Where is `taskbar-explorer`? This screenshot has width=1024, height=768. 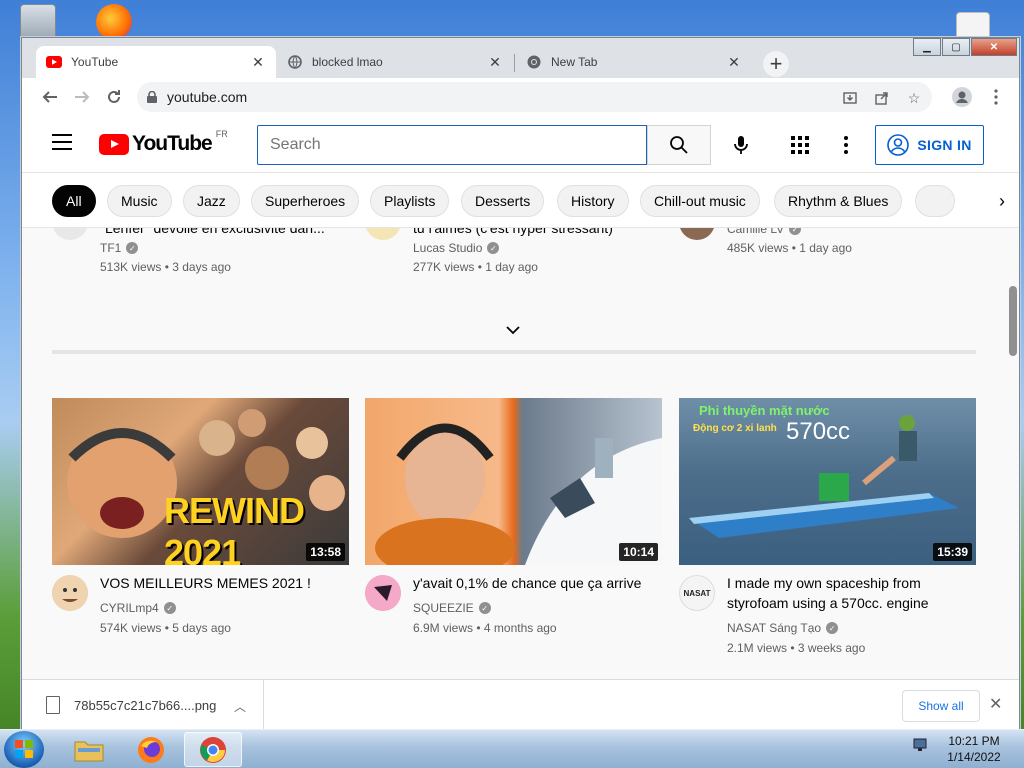 taskbar-explorer is located at coordinates (89, 749).